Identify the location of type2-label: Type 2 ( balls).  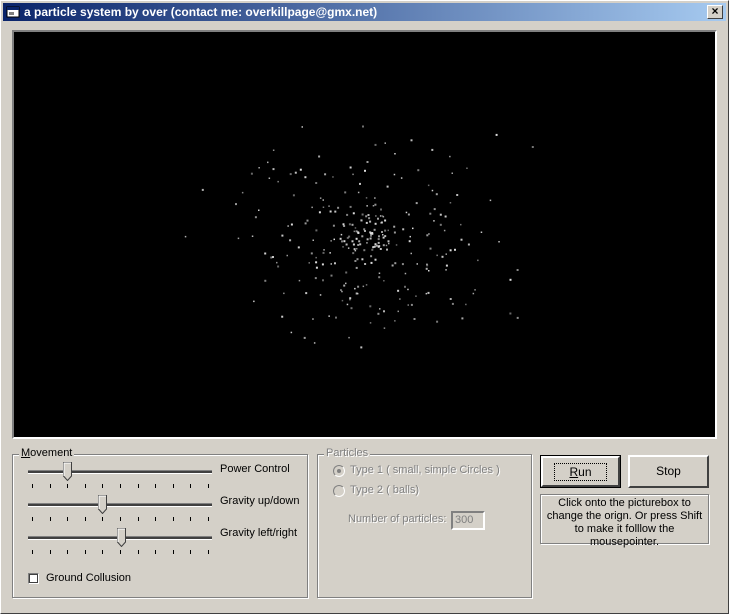
(384, 490).